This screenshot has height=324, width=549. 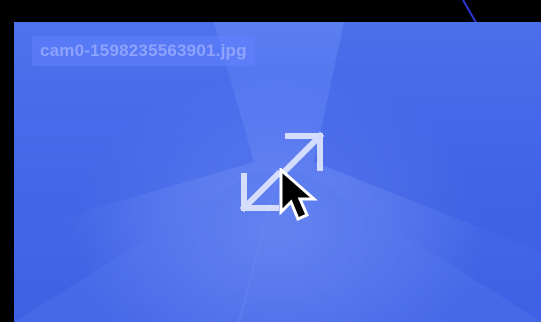 I want to click on image-filename-label: cam0-1598235563901.jpg, so click(x=143, y=51).